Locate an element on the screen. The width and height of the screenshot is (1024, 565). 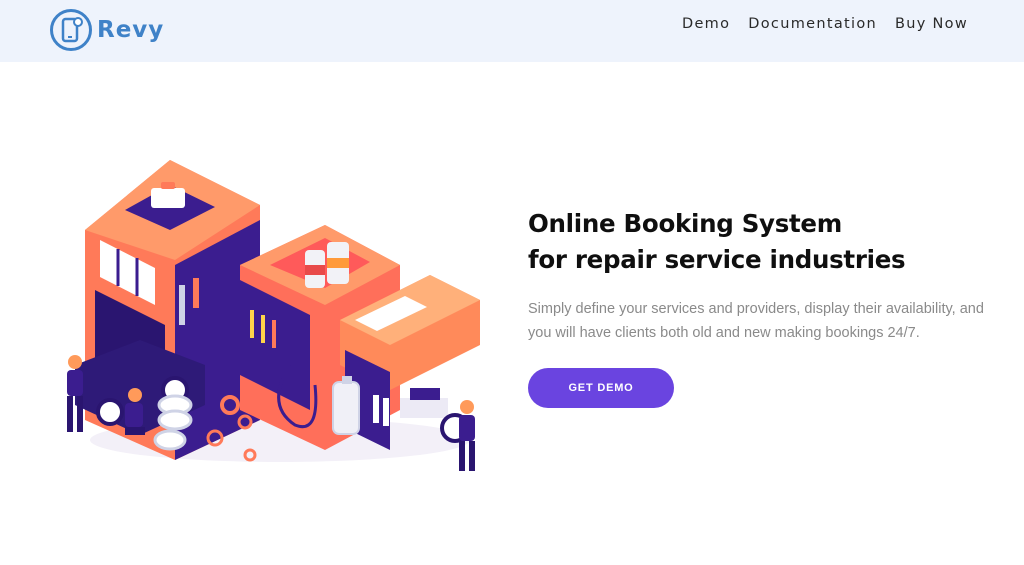
brand-name: Revy is located at coordinates (131, 30).